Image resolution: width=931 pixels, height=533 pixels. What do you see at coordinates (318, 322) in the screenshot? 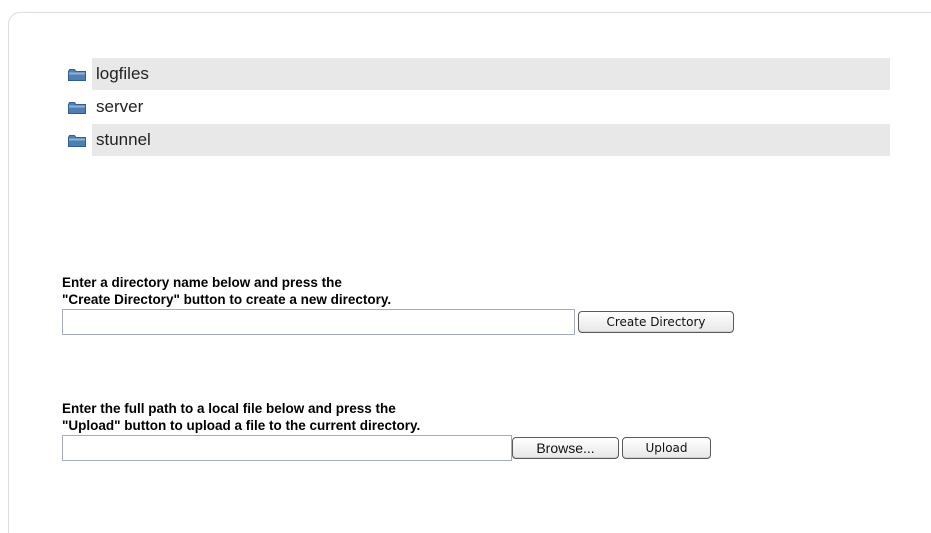
I see `directory-name-input` at bounding box center [318, 322].